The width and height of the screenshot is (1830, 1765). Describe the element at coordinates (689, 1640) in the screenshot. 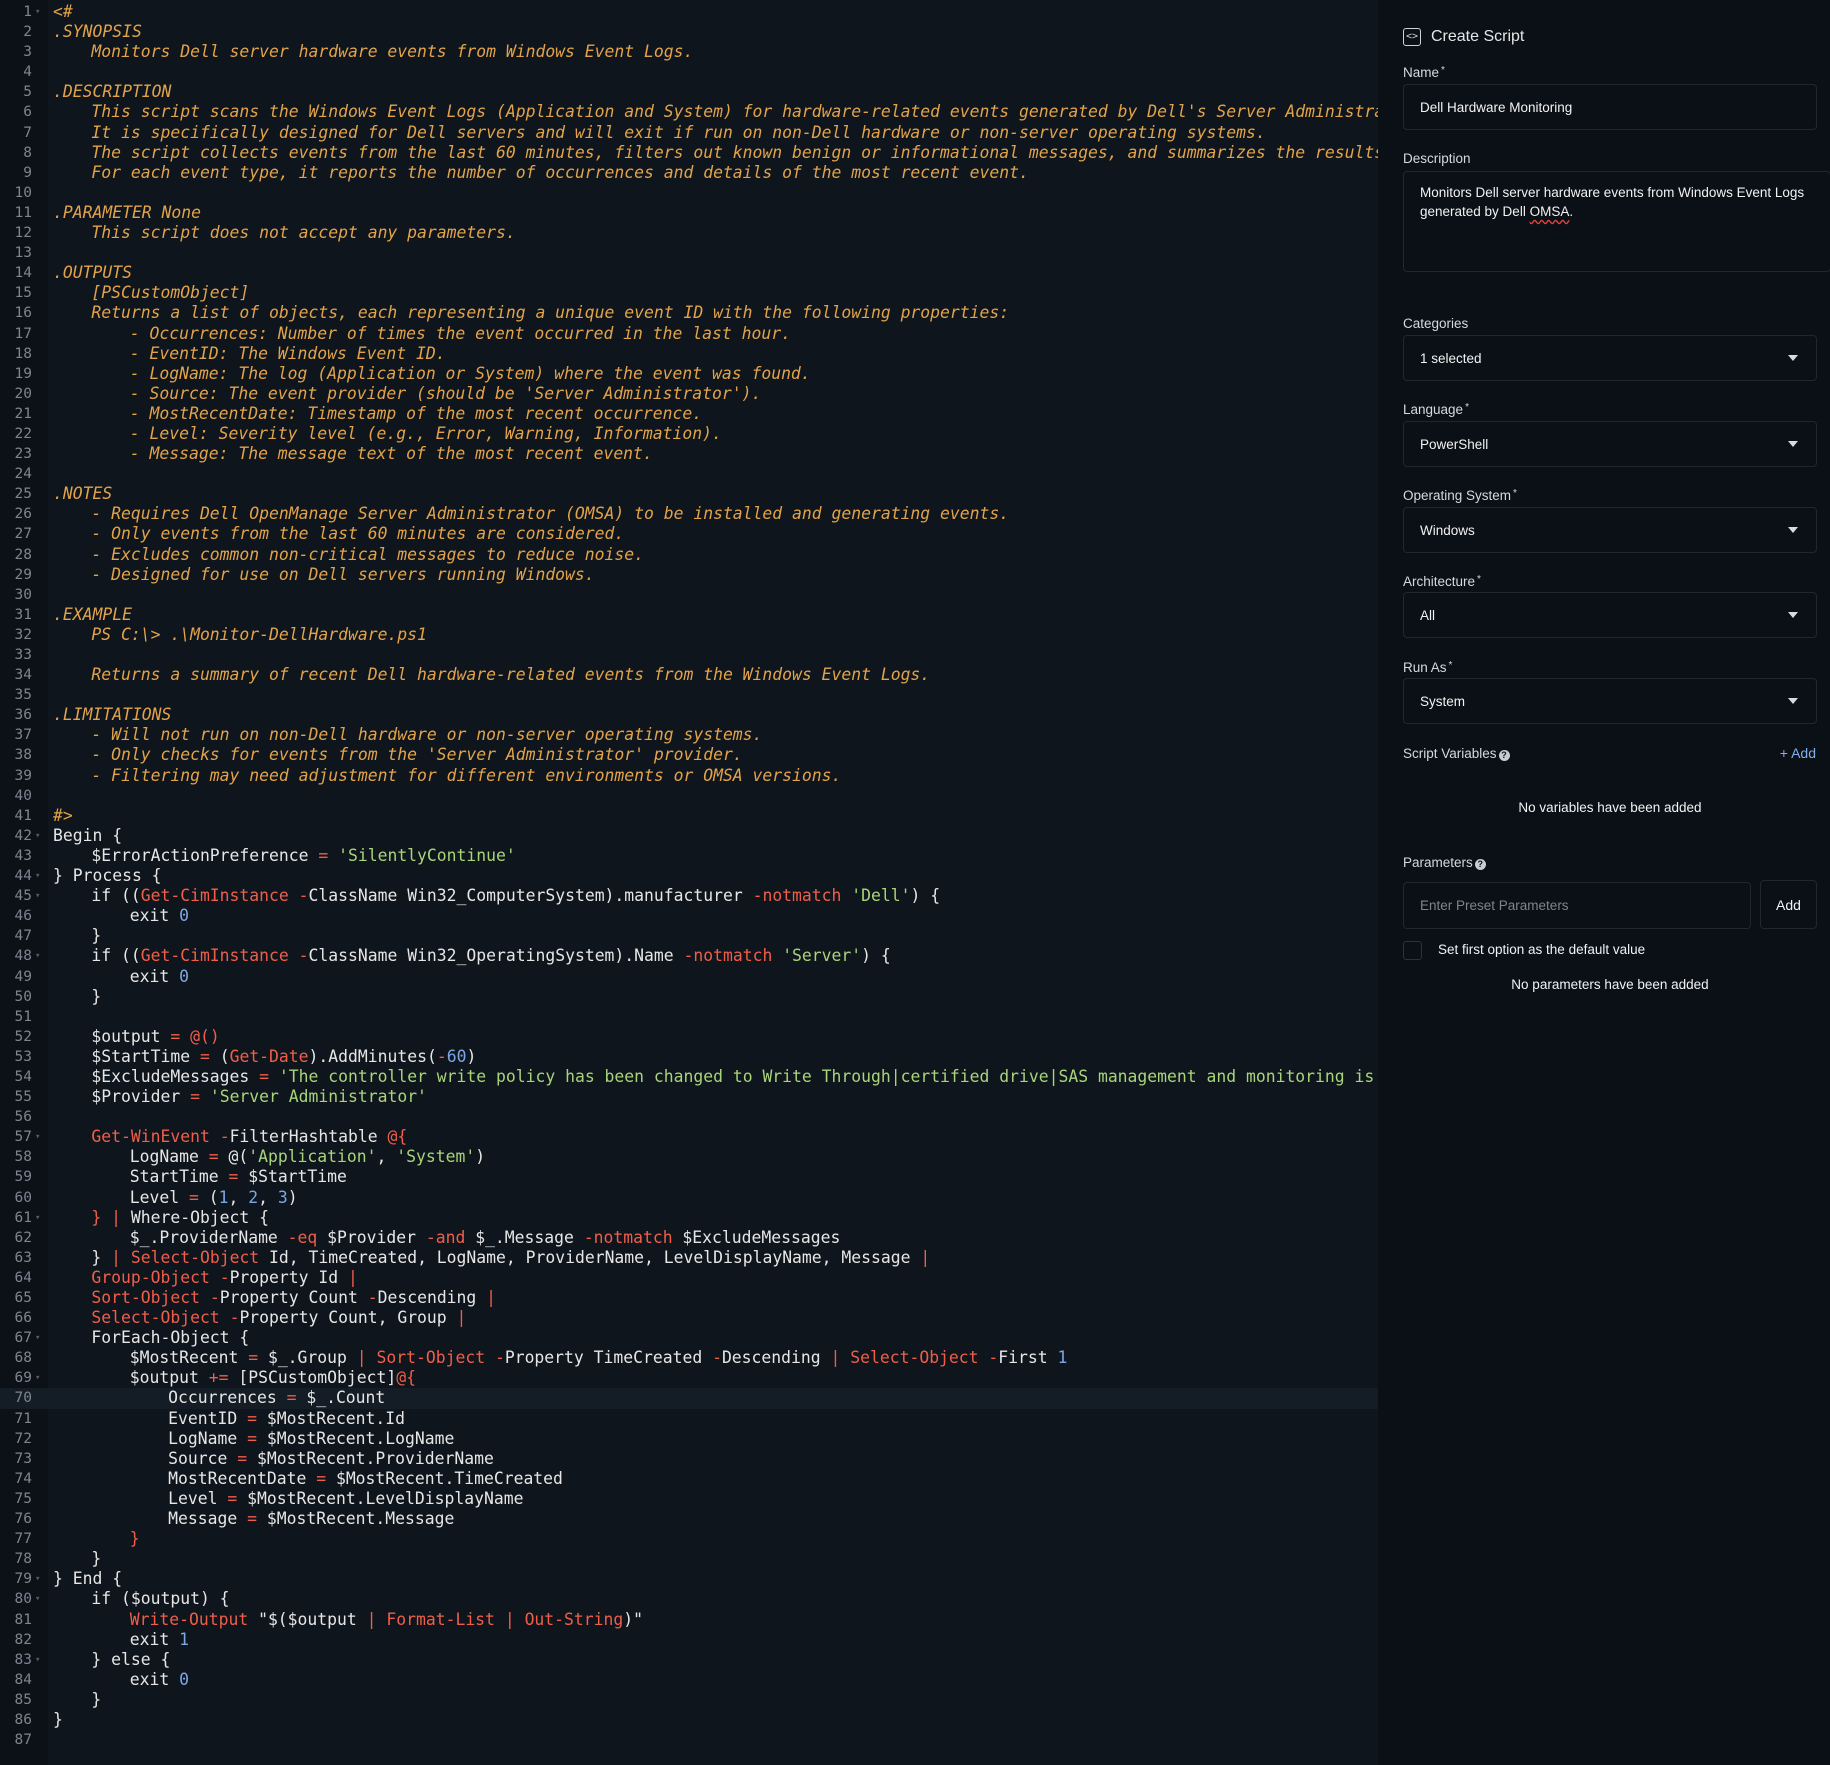

I see `code-line: 82 exit 1` at that location.